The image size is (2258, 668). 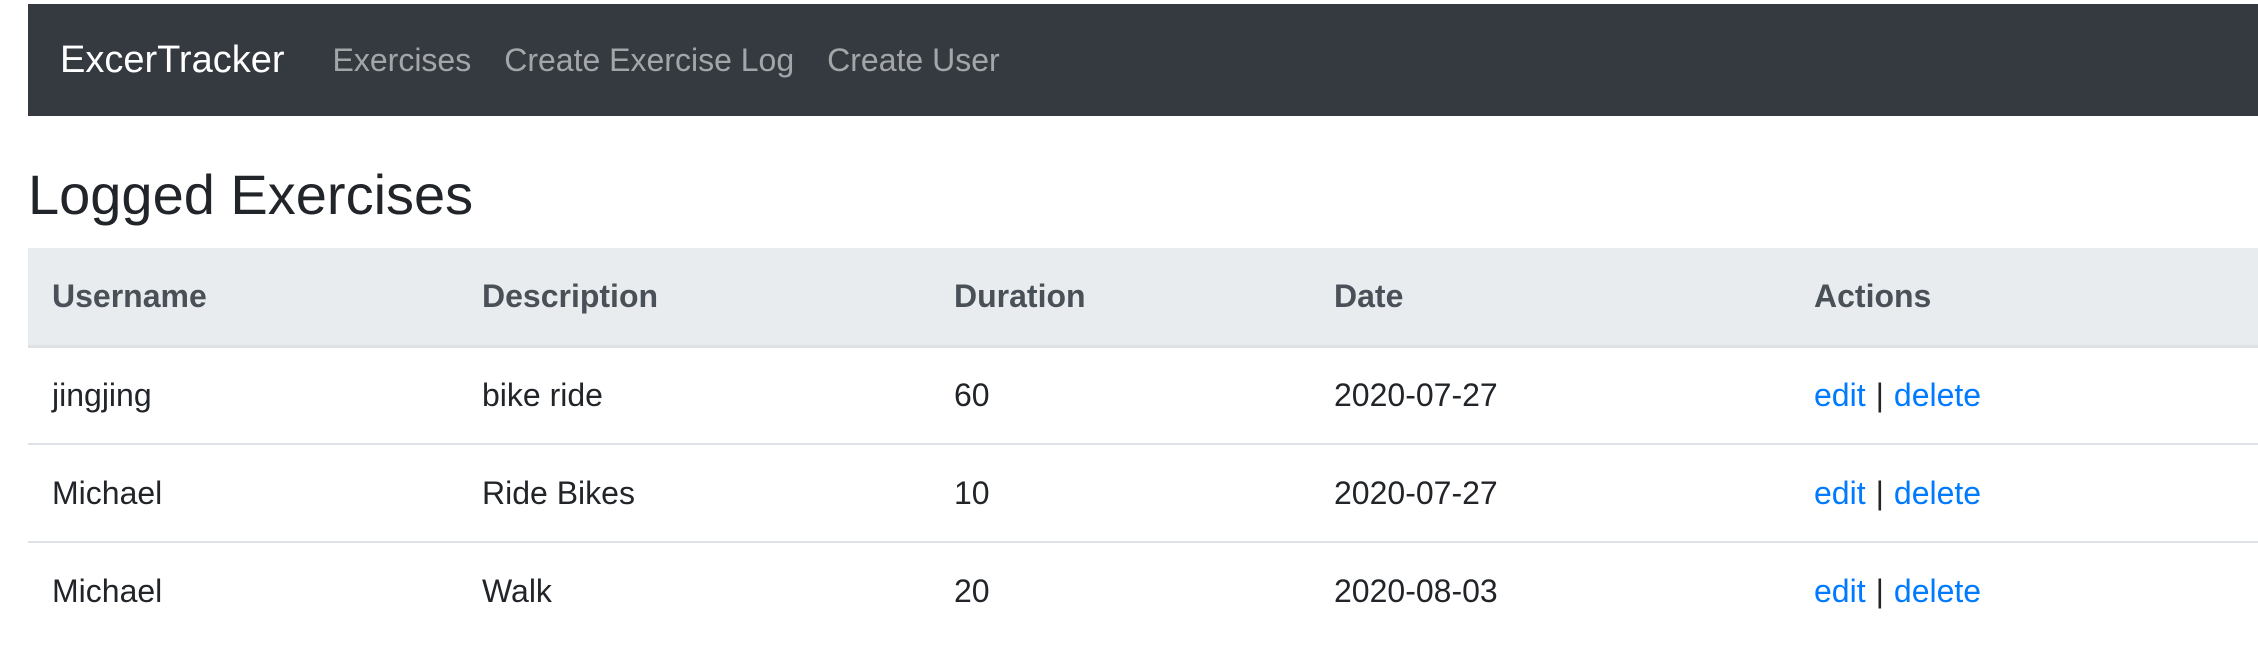 I want to click on column-header-duration: Duration, so click(x=1120, y=298).